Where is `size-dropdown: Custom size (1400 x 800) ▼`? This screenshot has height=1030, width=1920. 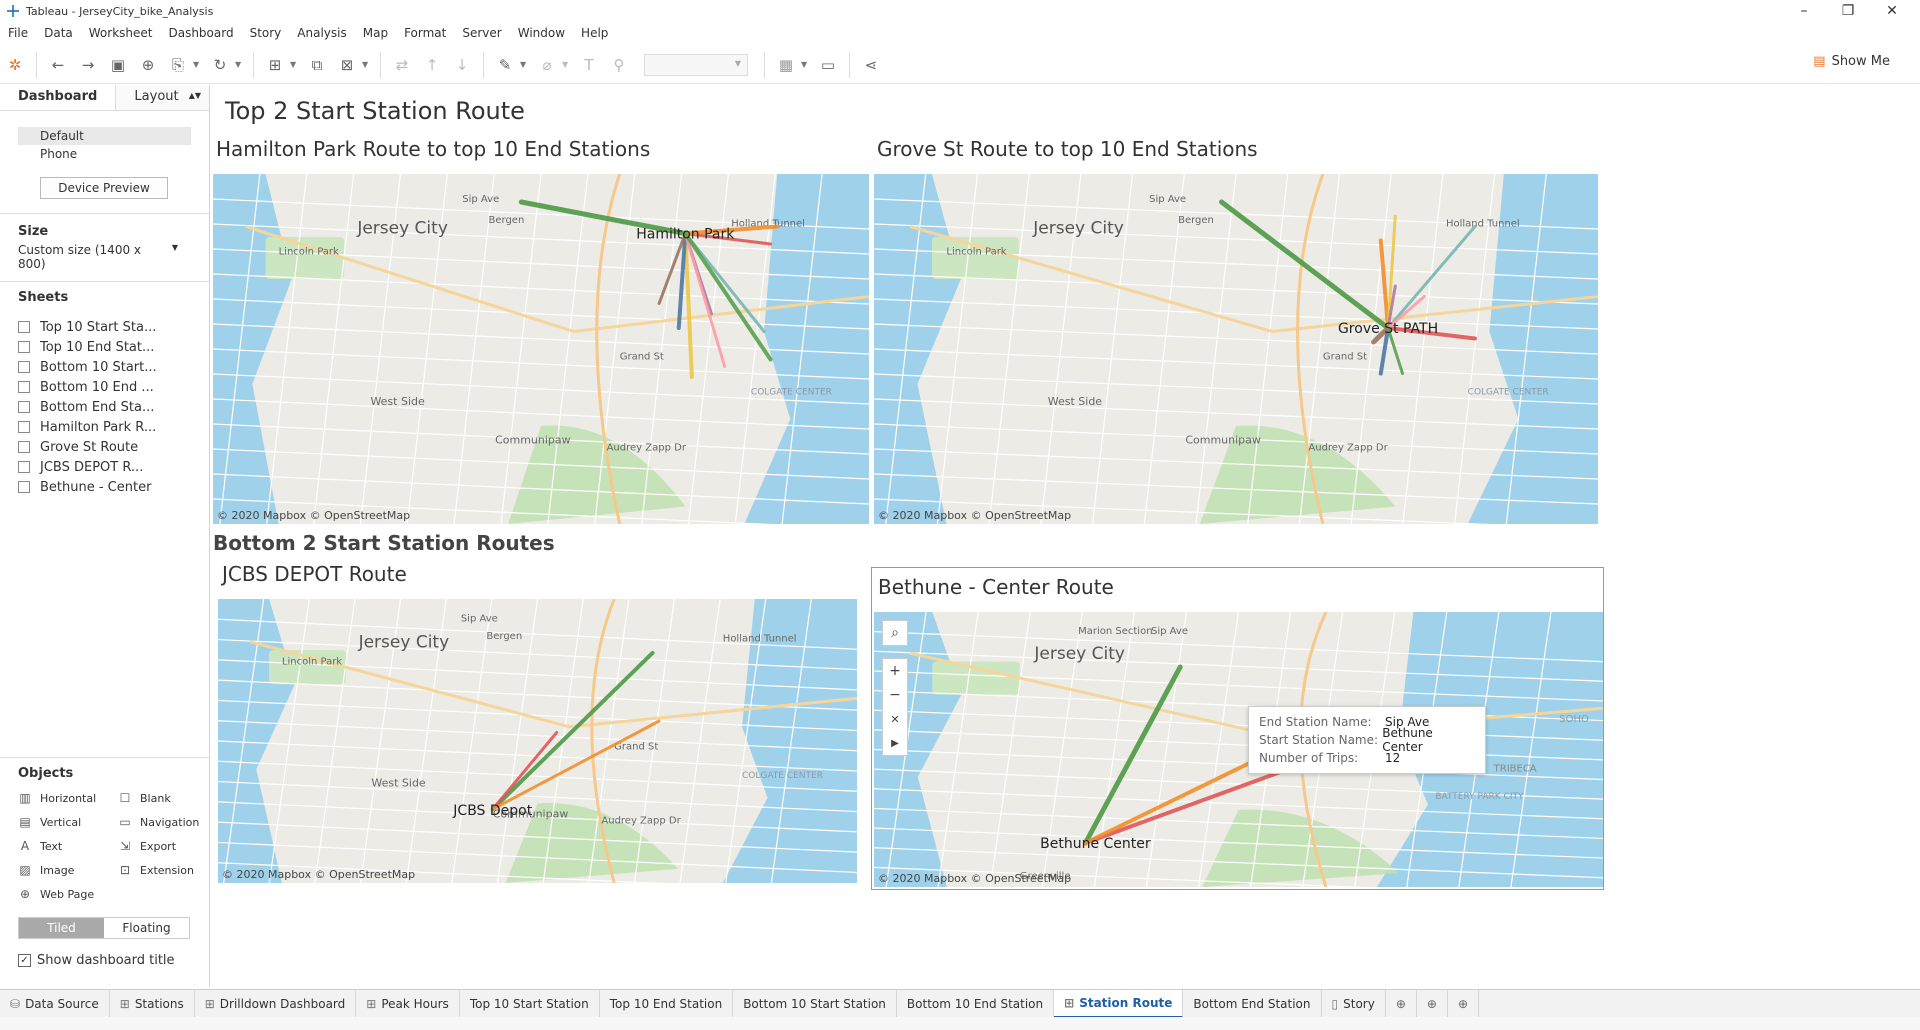
size-dropdown: Custom size (1400 x 800) ▼ is located at coordinates (98, 257).